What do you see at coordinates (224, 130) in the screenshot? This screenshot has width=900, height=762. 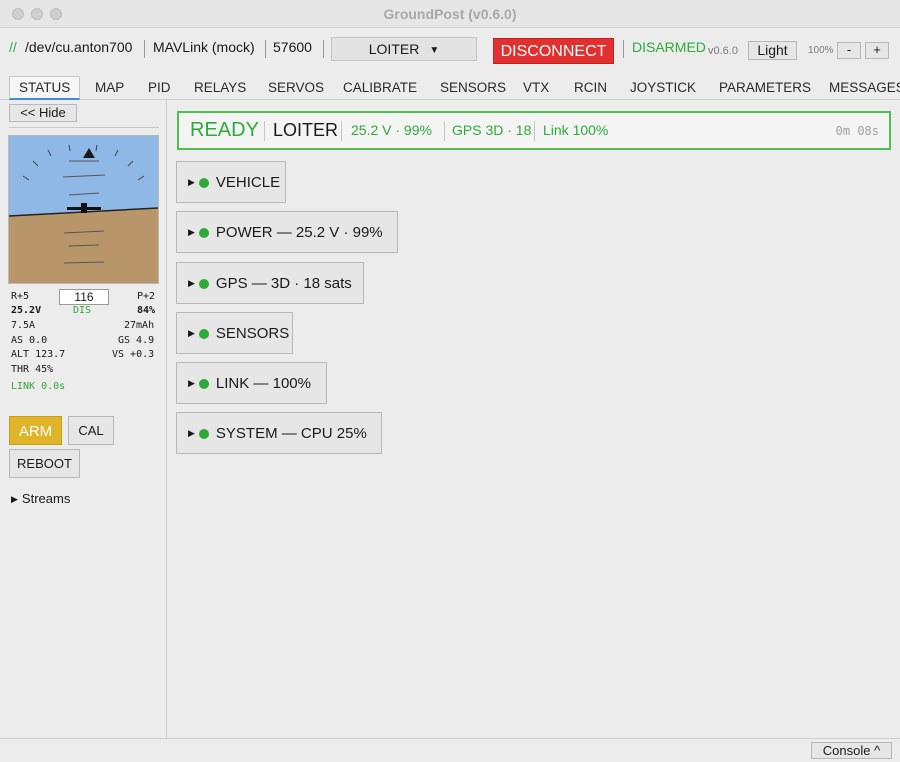 I see `ready-state: READY` at bounding box center [224, 130].